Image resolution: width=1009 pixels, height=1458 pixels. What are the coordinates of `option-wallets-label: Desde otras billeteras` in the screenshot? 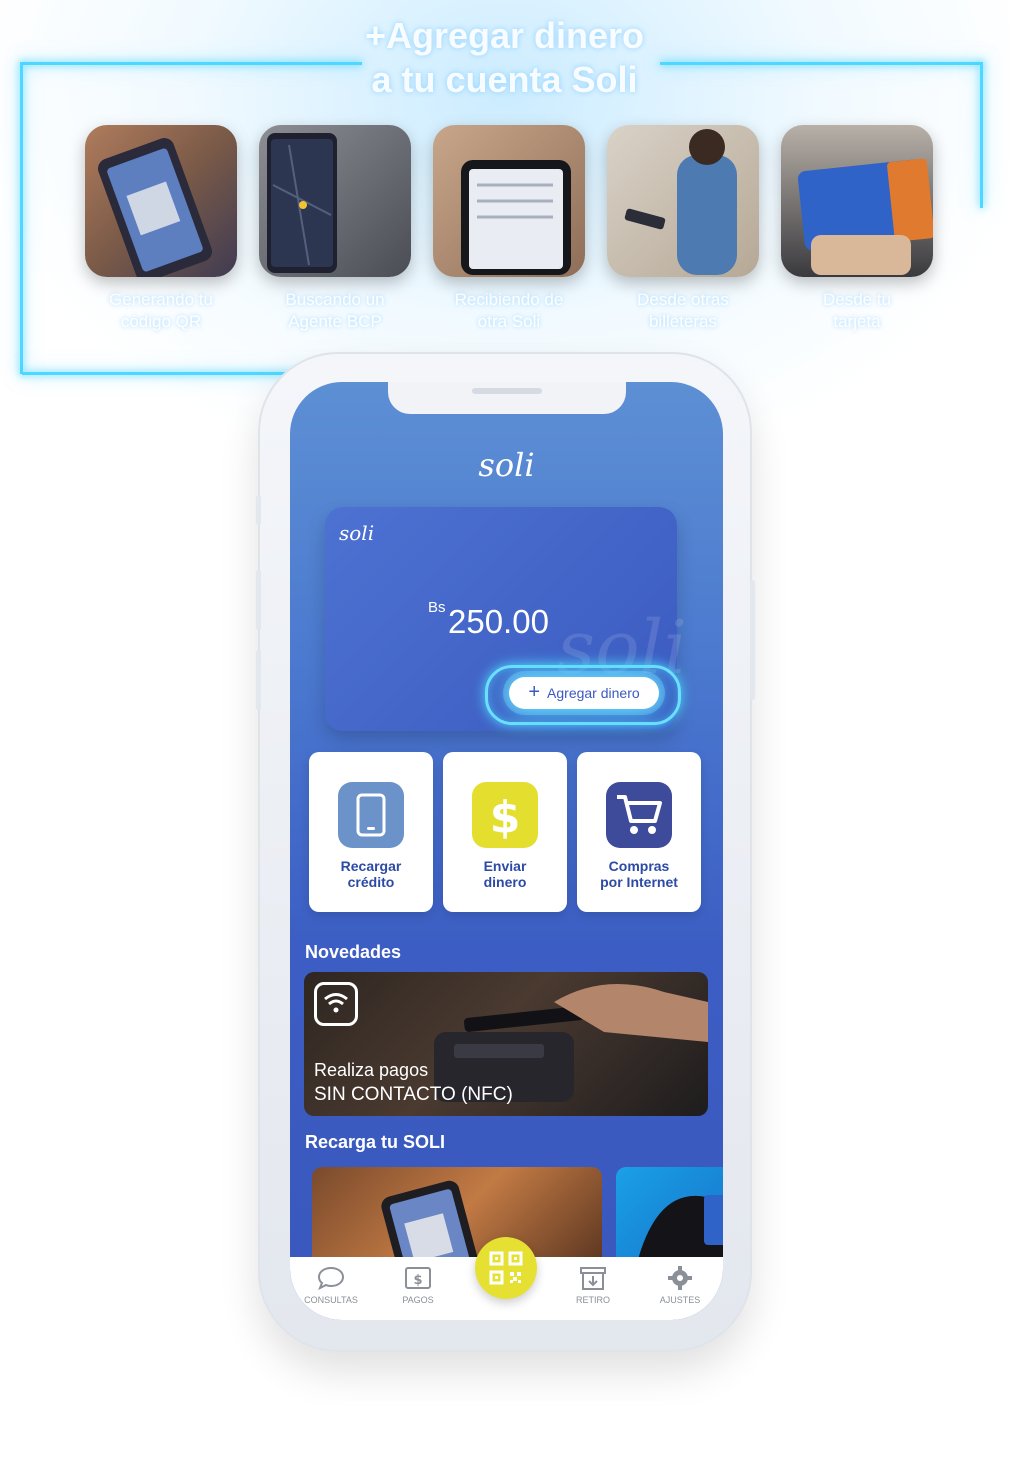 It's located at (683, 310).